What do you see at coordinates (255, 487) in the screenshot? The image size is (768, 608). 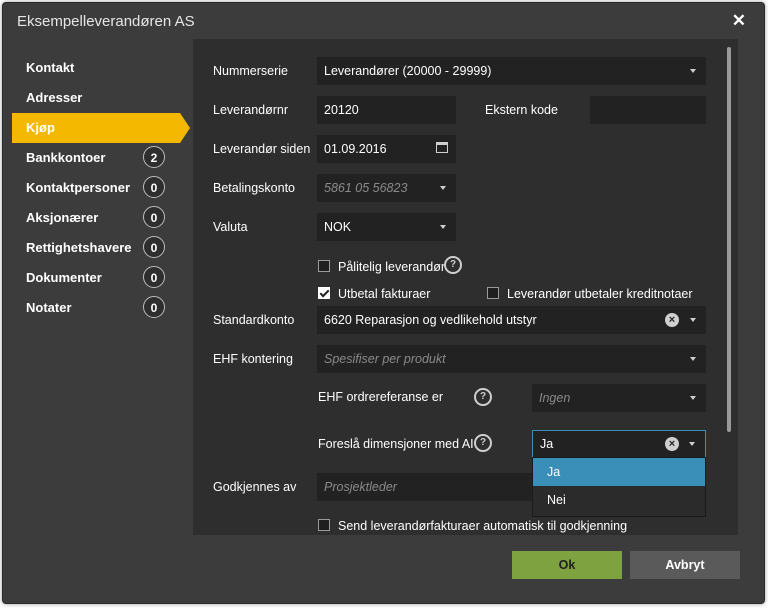 I see `godkjennes-label: Godkjennes av` at bounding box center [255, 487].